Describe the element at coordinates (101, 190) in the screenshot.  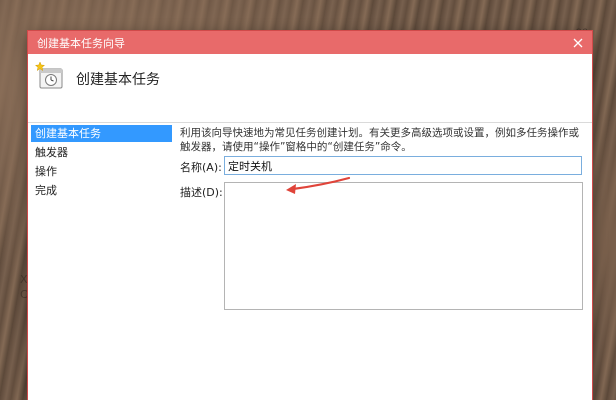
I see `sidebar-item-finish: 完成` at that location.